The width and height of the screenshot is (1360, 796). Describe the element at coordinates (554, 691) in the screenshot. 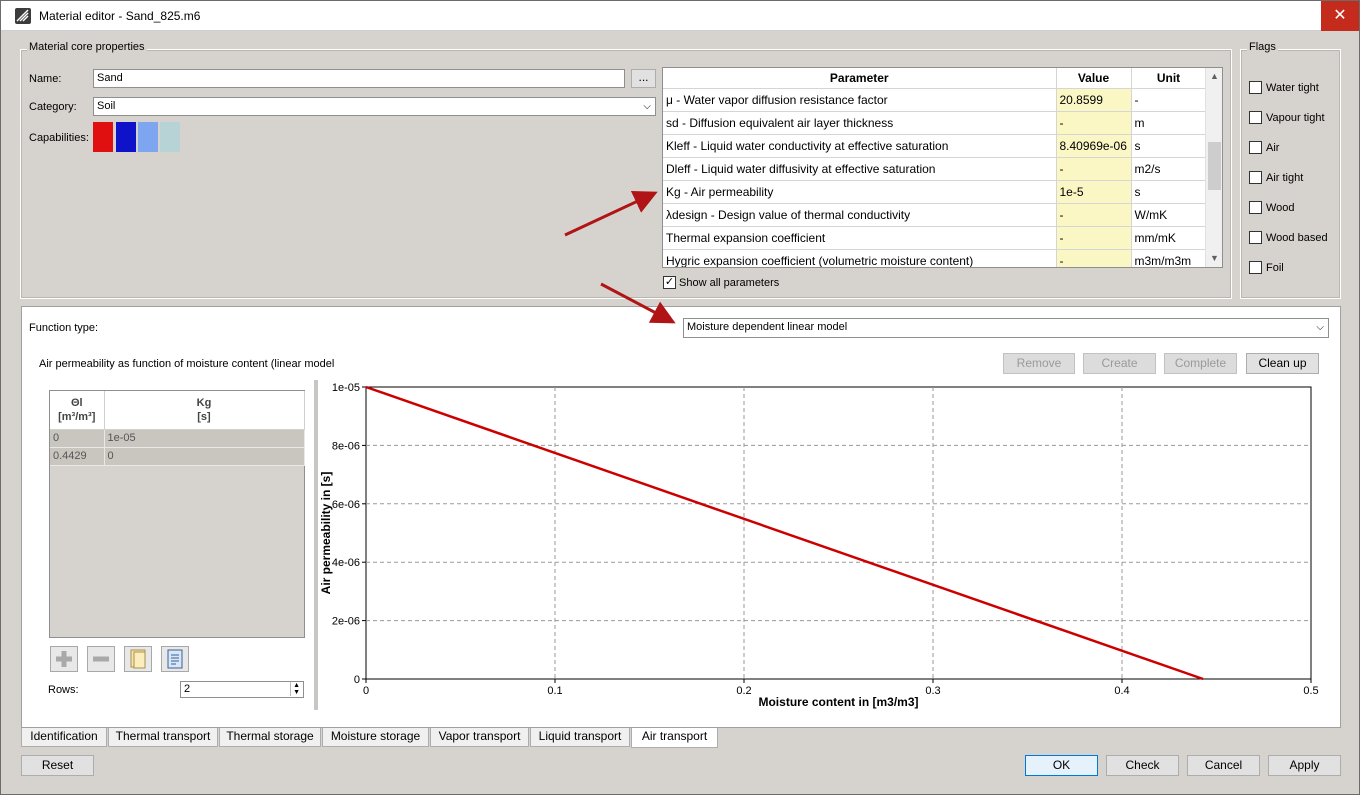

I see `x-tick-label: 0.1` at that location.